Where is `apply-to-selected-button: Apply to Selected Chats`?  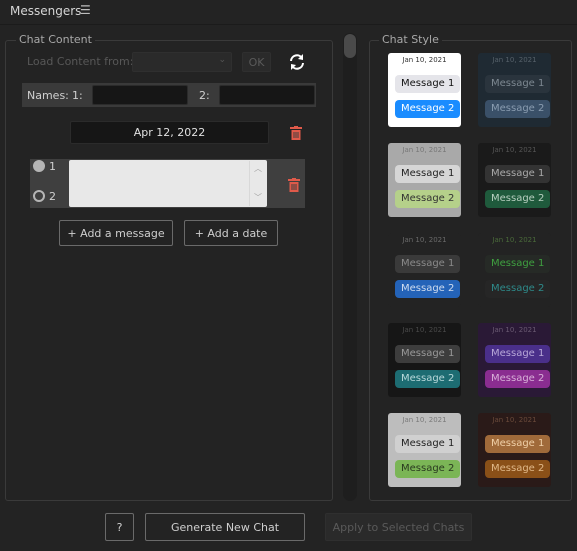 apply-to-selected-button: Apply to Selected Chats is located at coordinates (398, 527).